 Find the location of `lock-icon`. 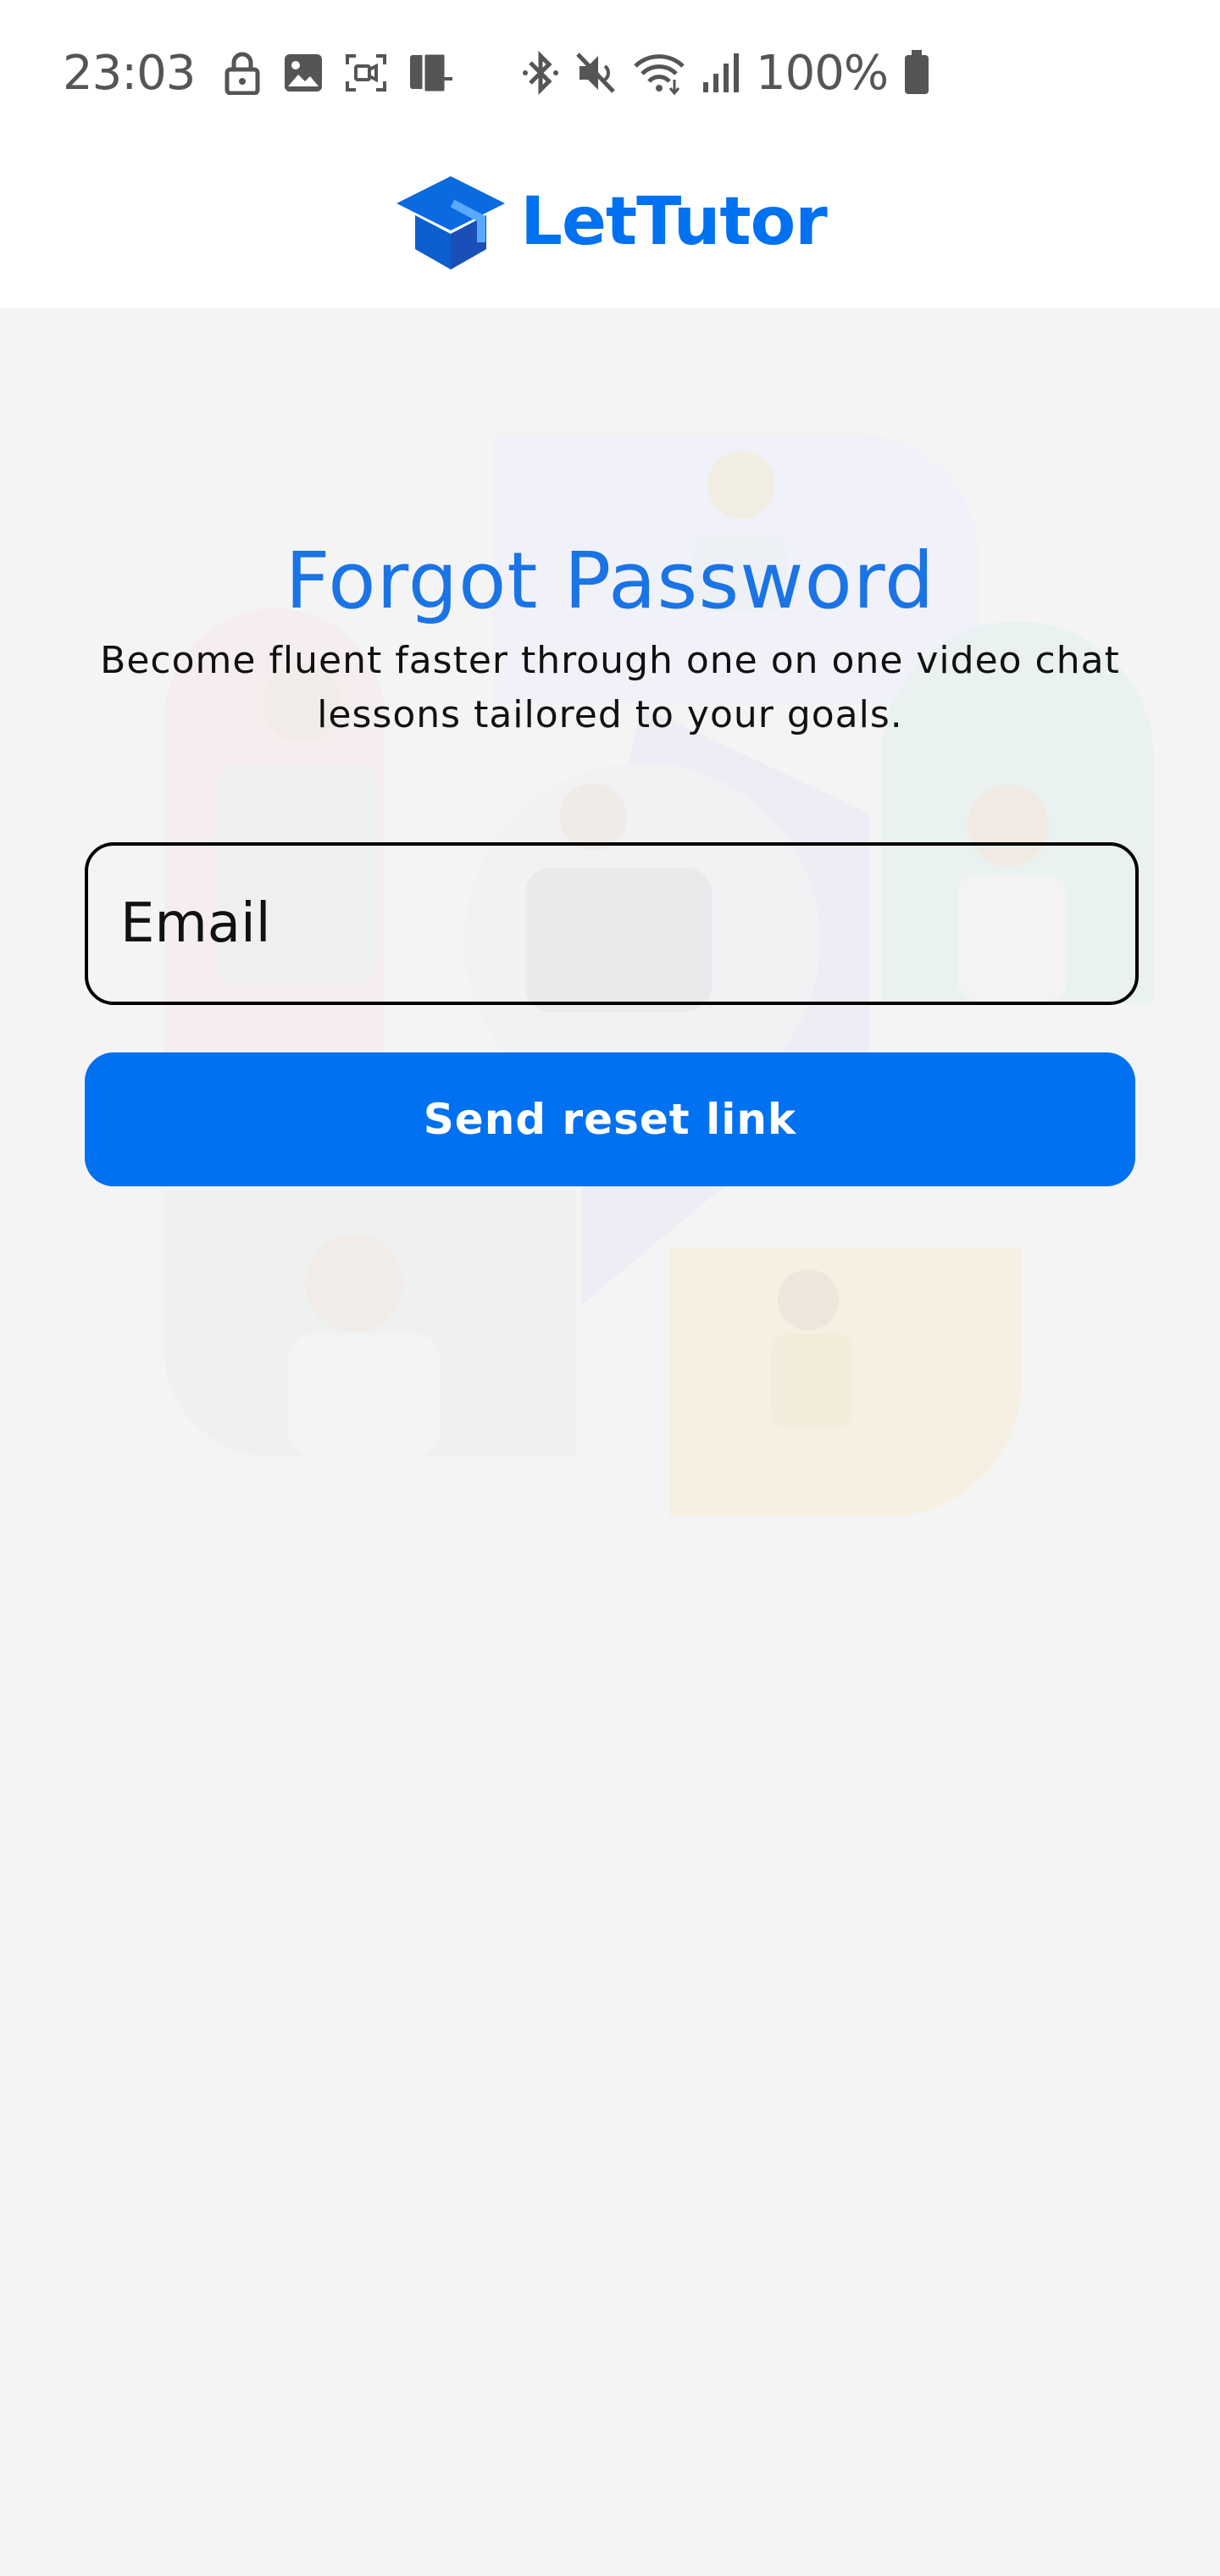

lock-icon is located at coordinates (242, 73).